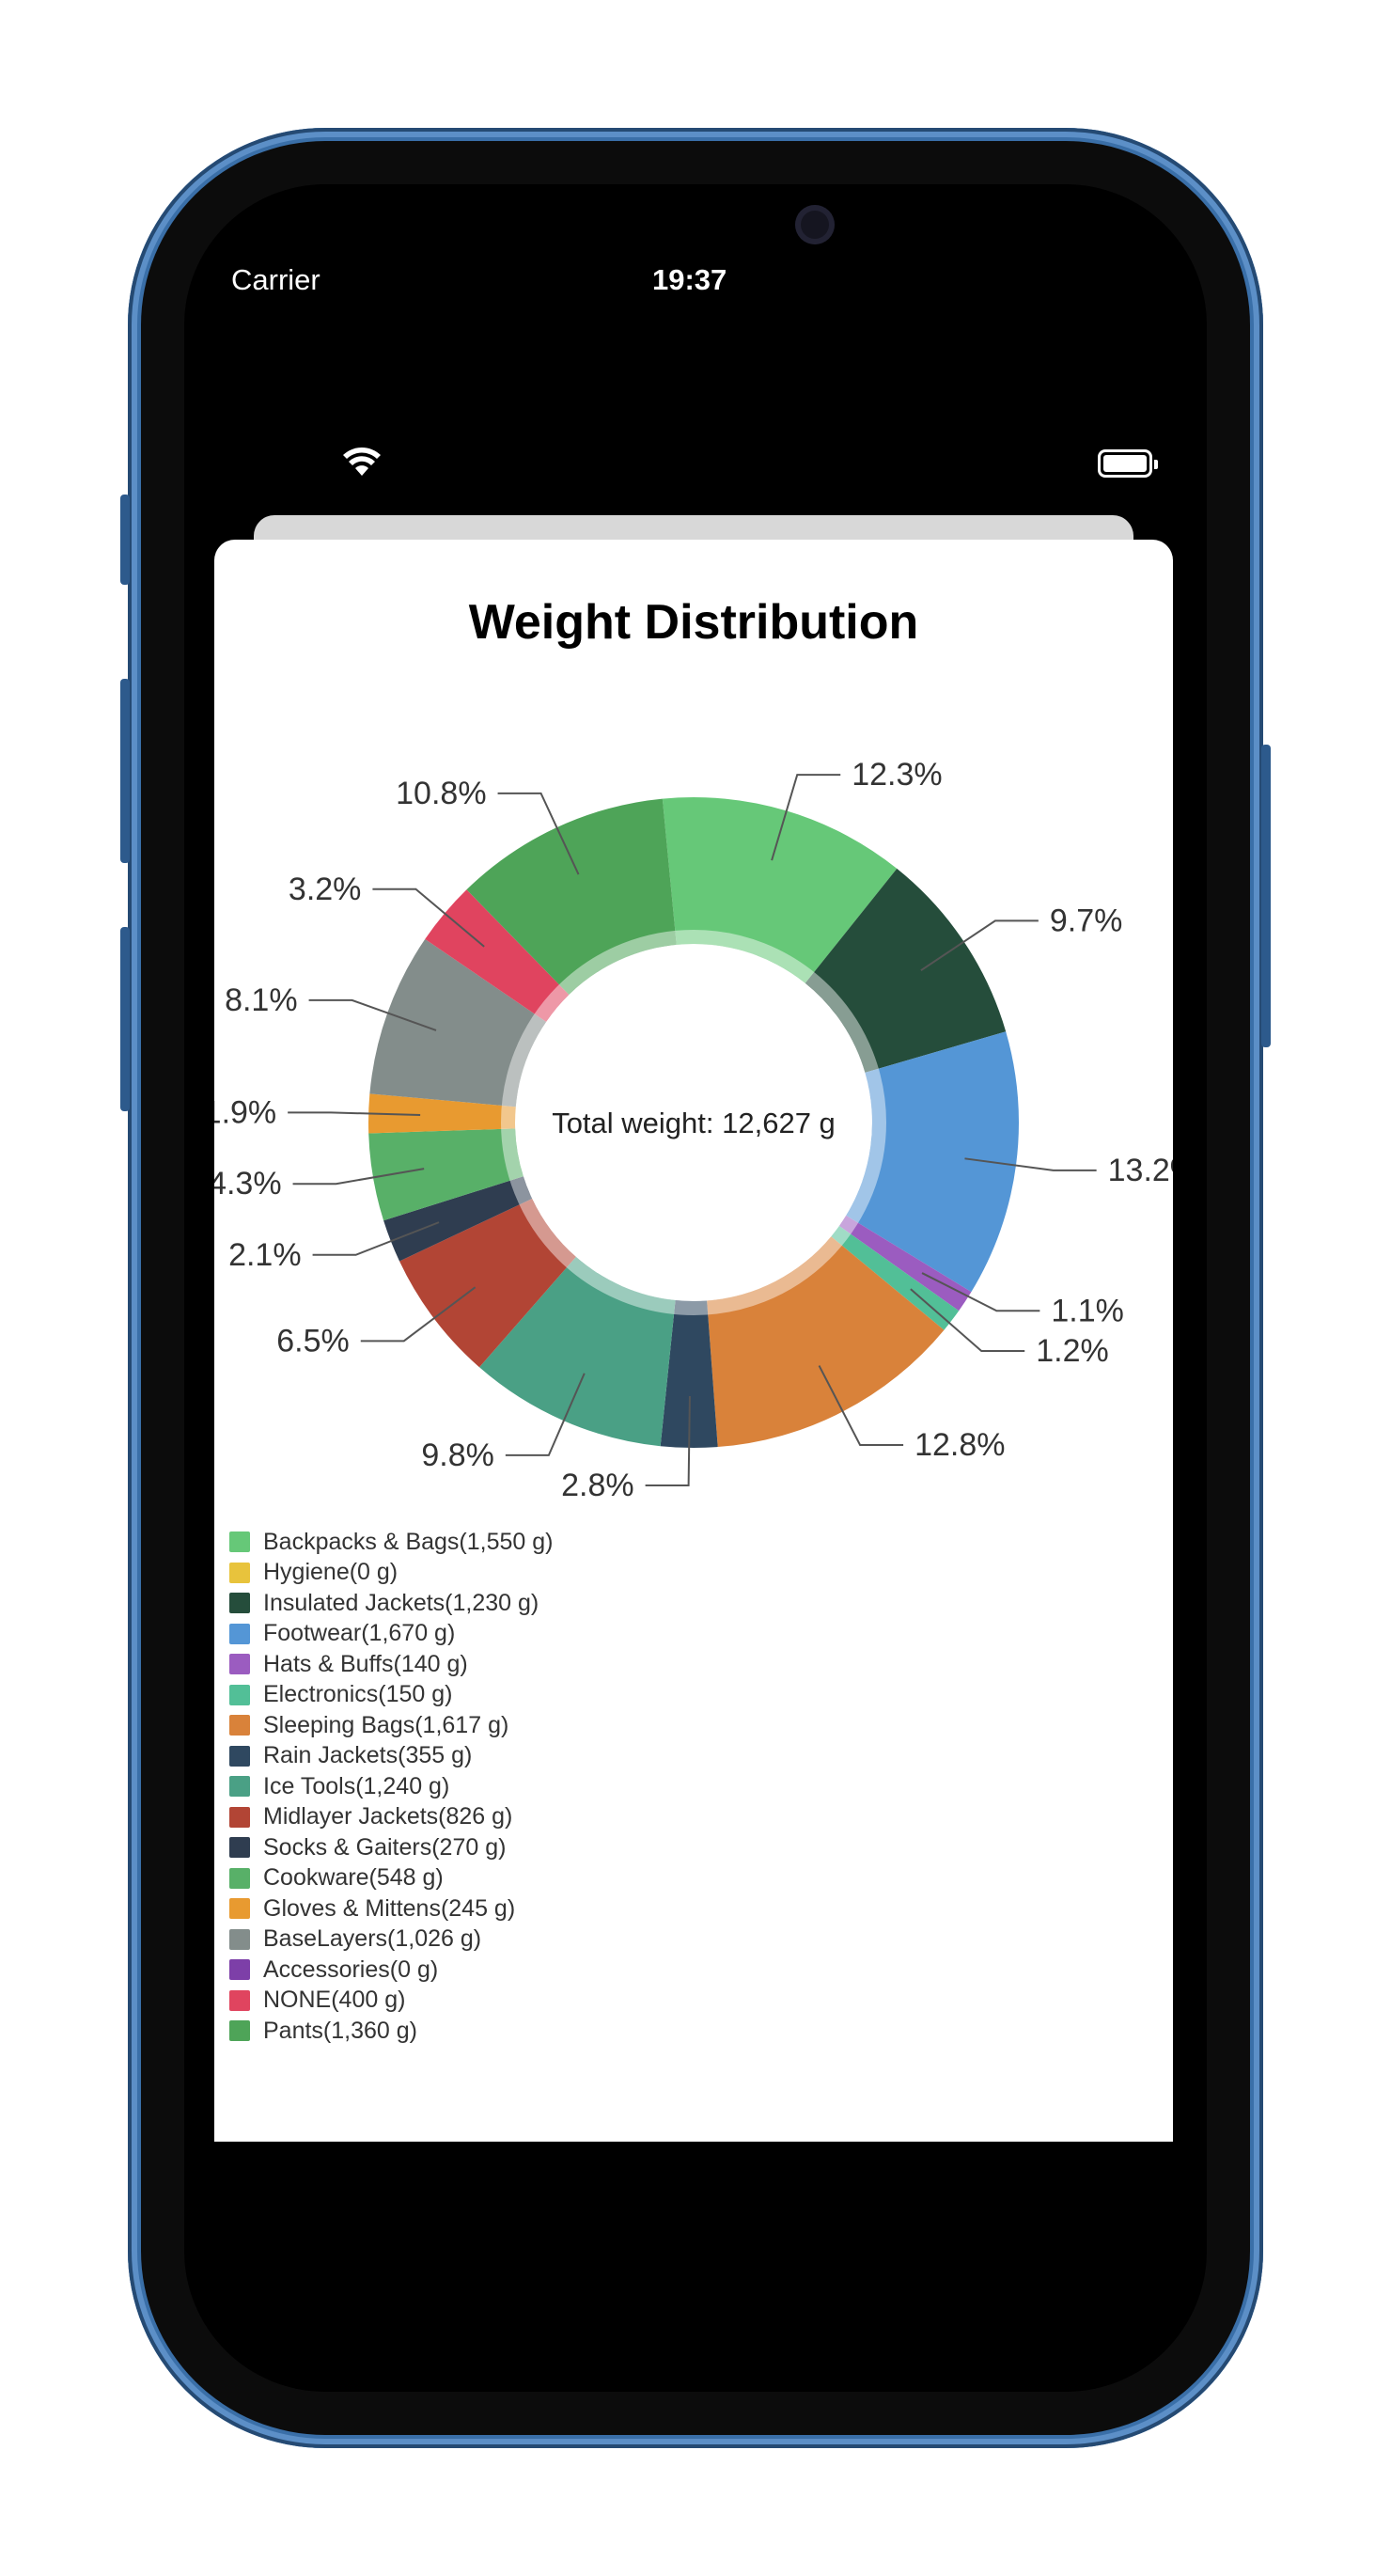 The image size is (1391, 2576). Describe the element at coordinates (1140, 1170) in the screenshot. I see `data-label: 13.2%` at that location.